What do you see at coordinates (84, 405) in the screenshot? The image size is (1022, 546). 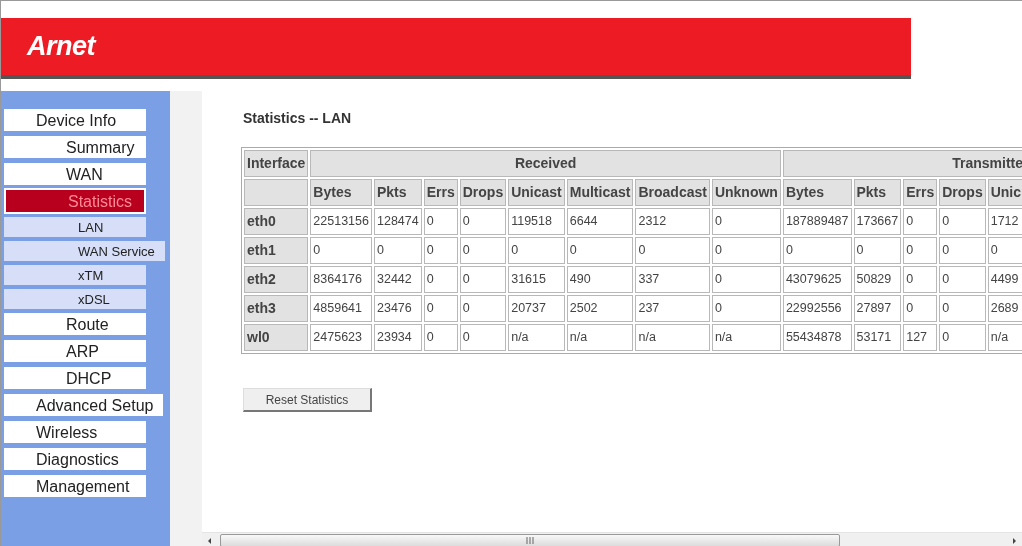 I see `menu-item: Advanced Setup` at bounding box center [84, 405].